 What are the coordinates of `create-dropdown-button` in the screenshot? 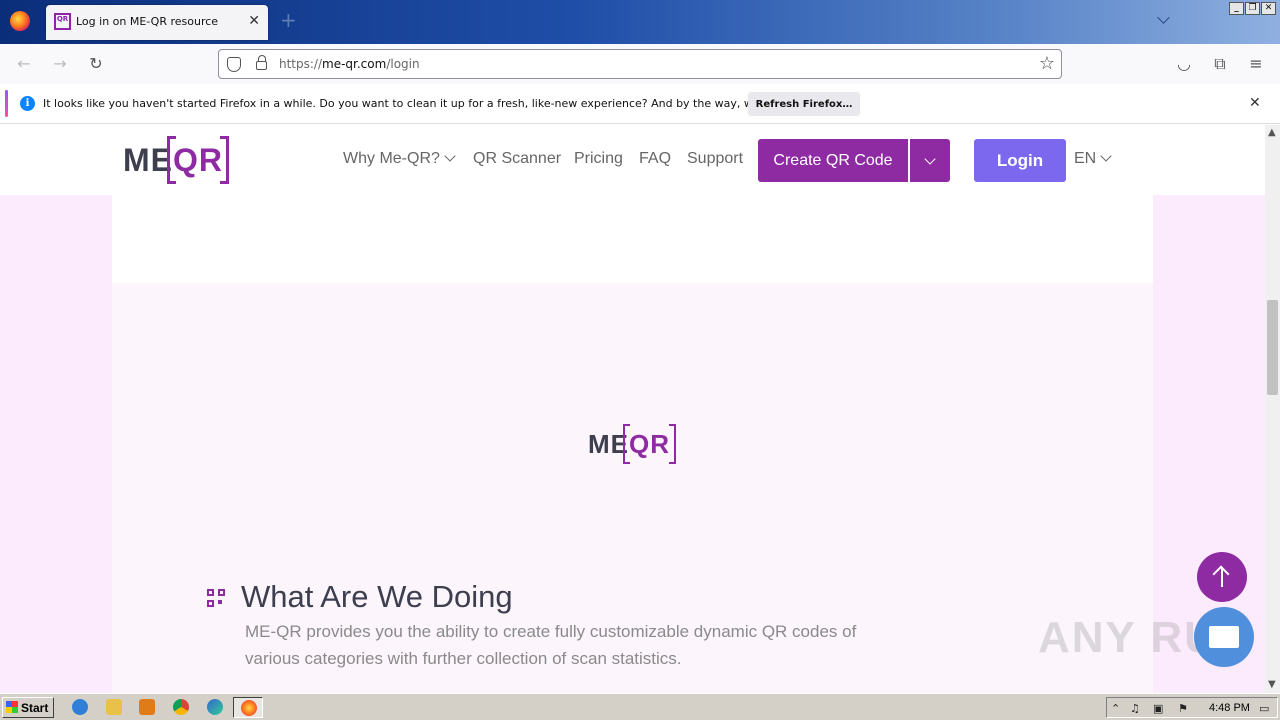 It's located at (930, 160).